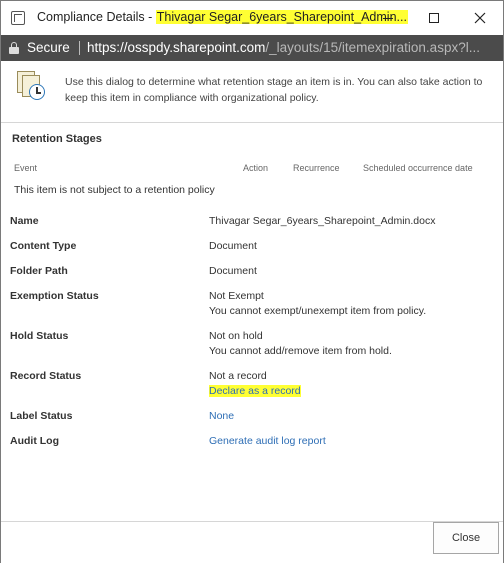  Describe the element at coordinates (48, 47) in the screenshot. I see `secure-label: Secure` at that location.